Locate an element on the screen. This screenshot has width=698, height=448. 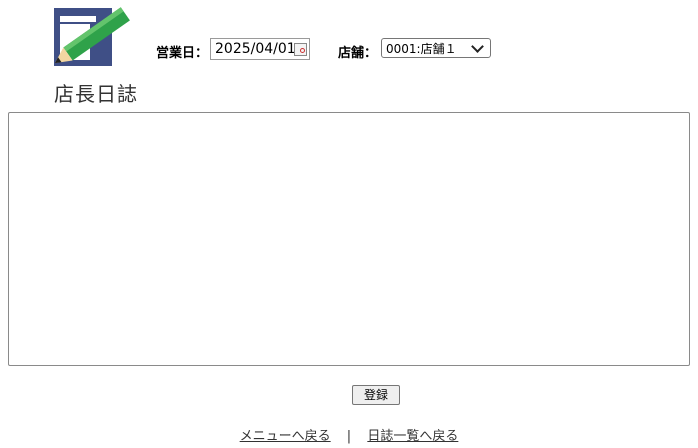
register-button: 登録 is located at coordinates (376, 395).